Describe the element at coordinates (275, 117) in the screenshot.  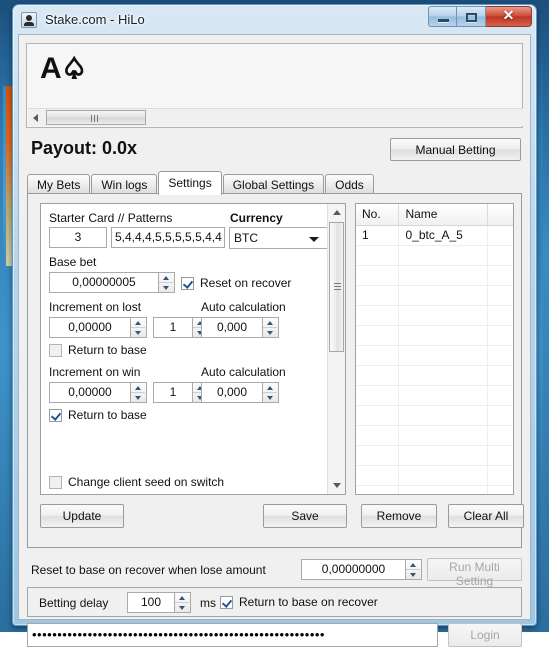
I see `card-horizontal-scrollbar` at that location.